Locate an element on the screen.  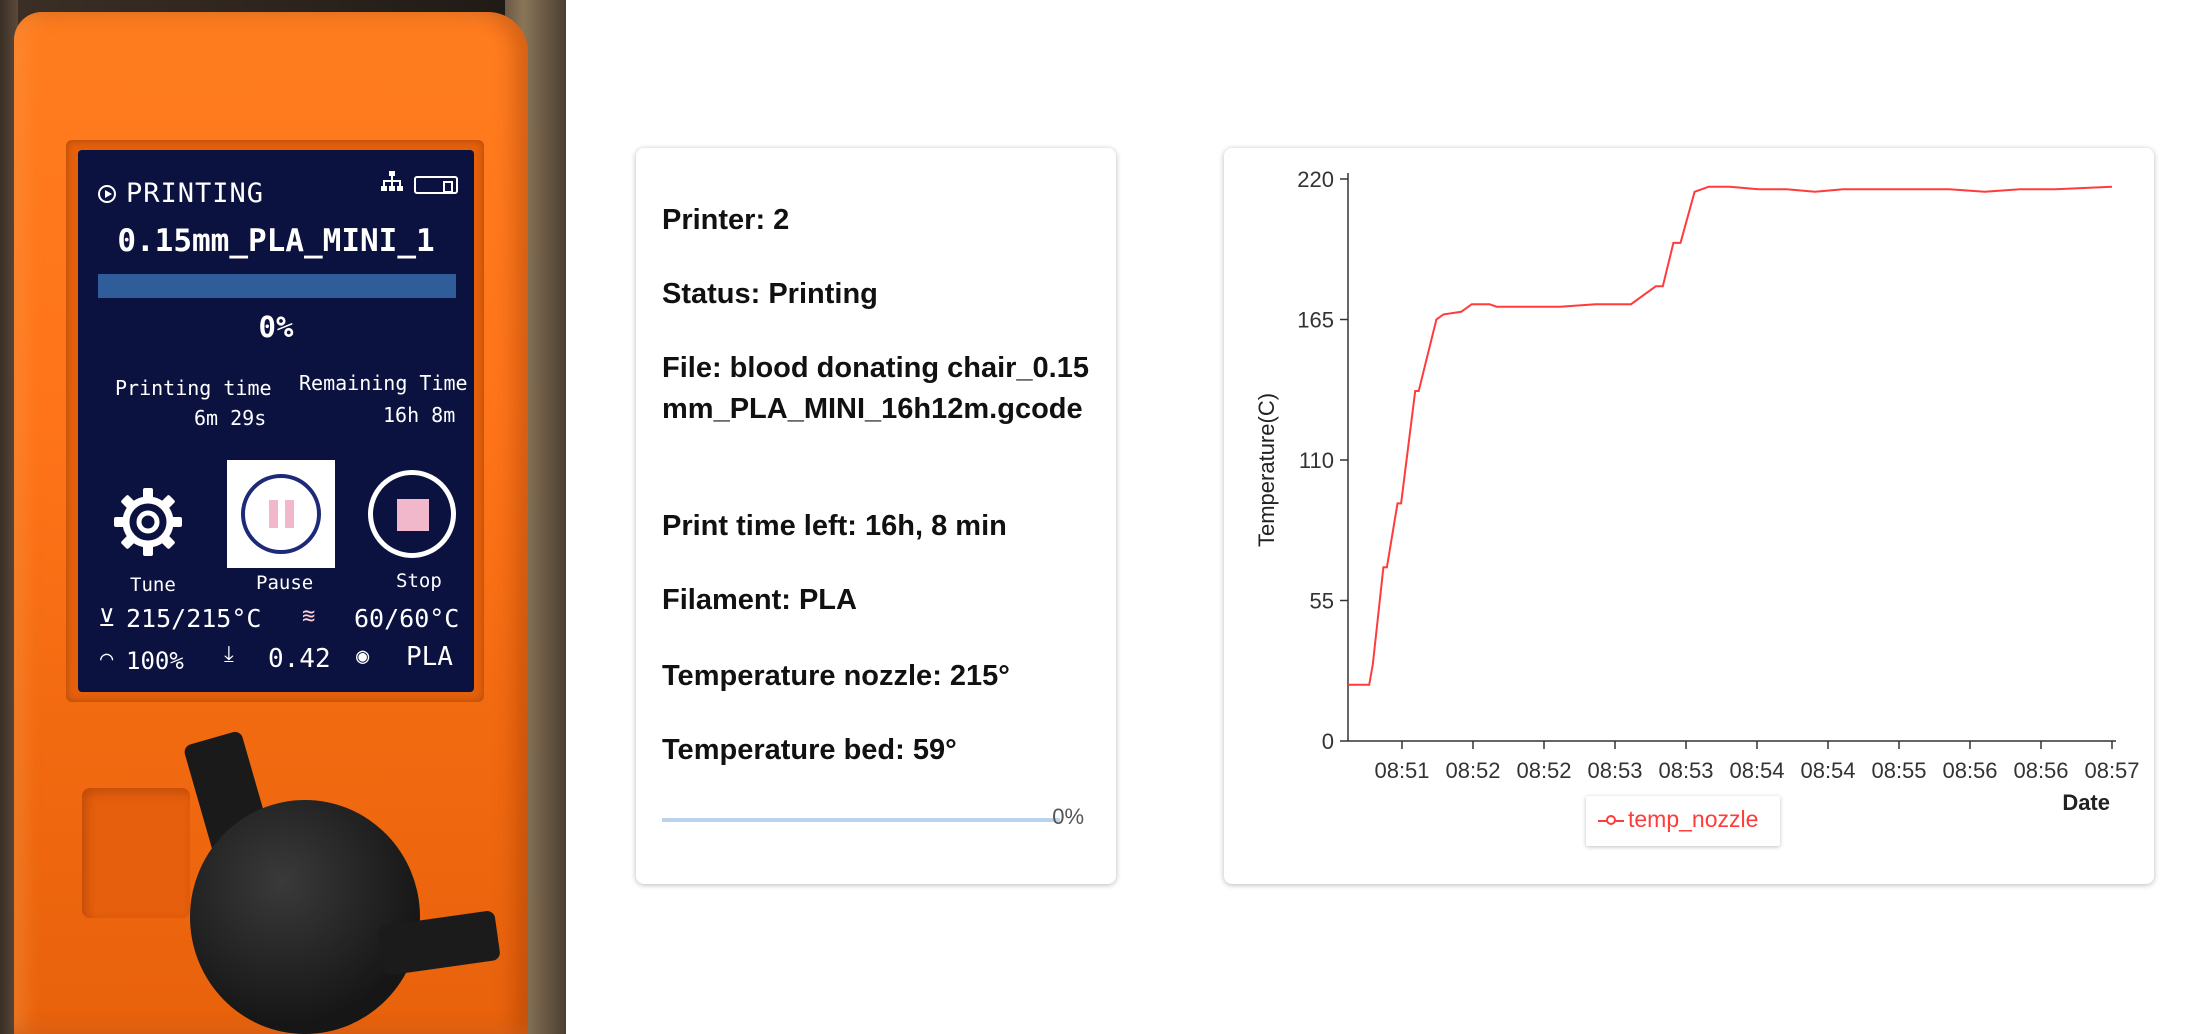
filament-icon: ◉ is located at coordinates (363, 656).